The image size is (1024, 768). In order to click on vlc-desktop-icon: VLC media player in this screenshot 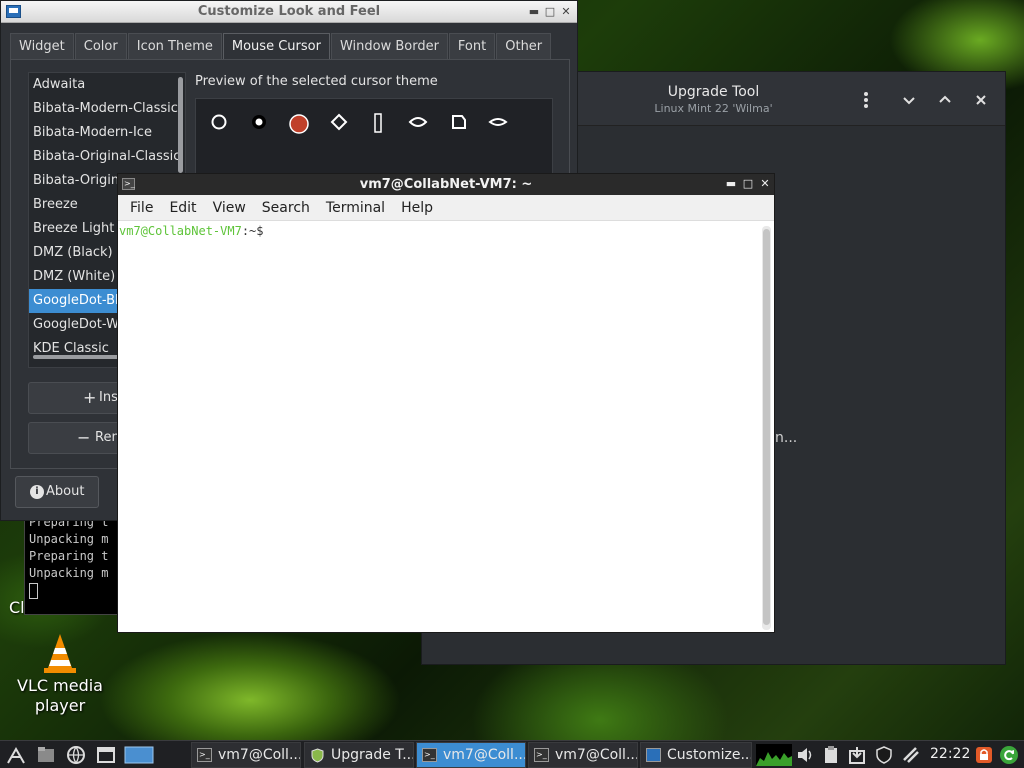, I will do `click(60, 674)`.